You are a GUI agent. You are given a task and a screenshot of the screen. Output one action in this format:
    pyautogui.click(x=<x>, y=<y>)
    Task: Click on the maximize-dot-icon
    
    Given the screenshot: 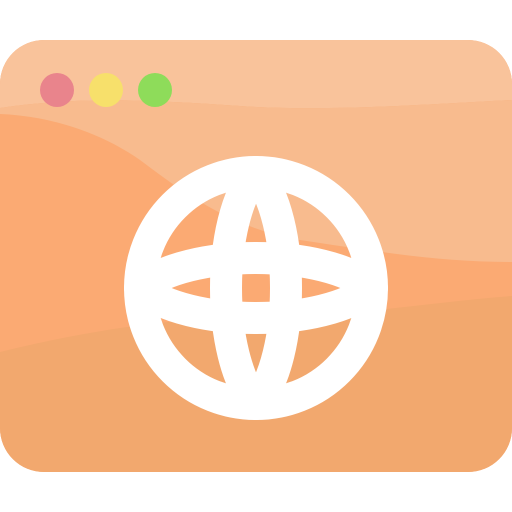 What is the action you would take?
    pyautogui.click(x=155, y=90)
    